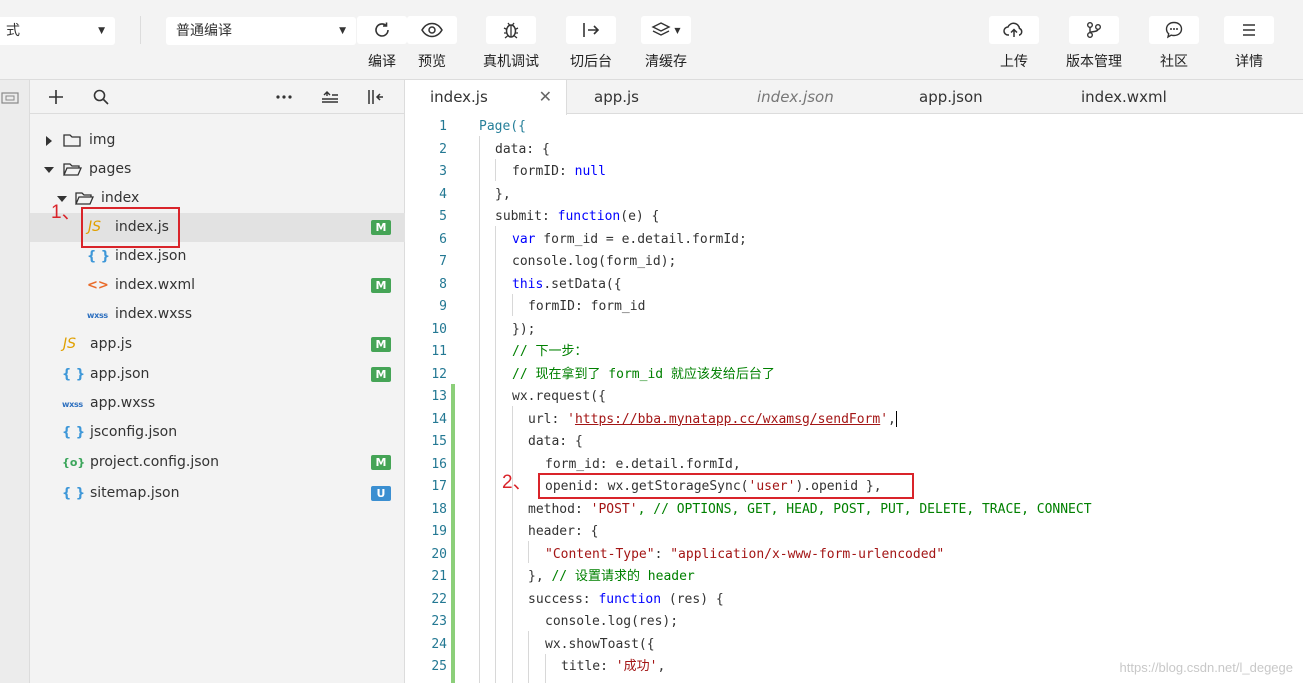  I want to click on code-line: 9 formID: form_id, so click(854, 307).